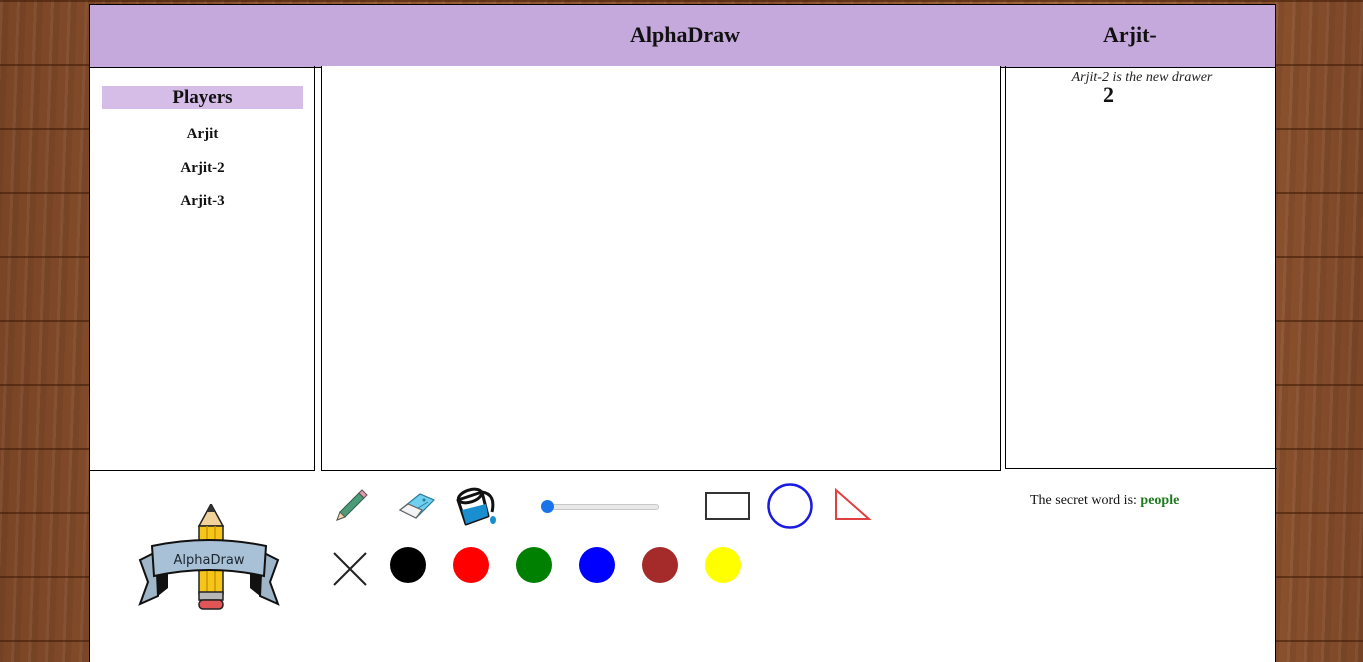  I want to click on player-item: Arjit-3, so click(202, 201).